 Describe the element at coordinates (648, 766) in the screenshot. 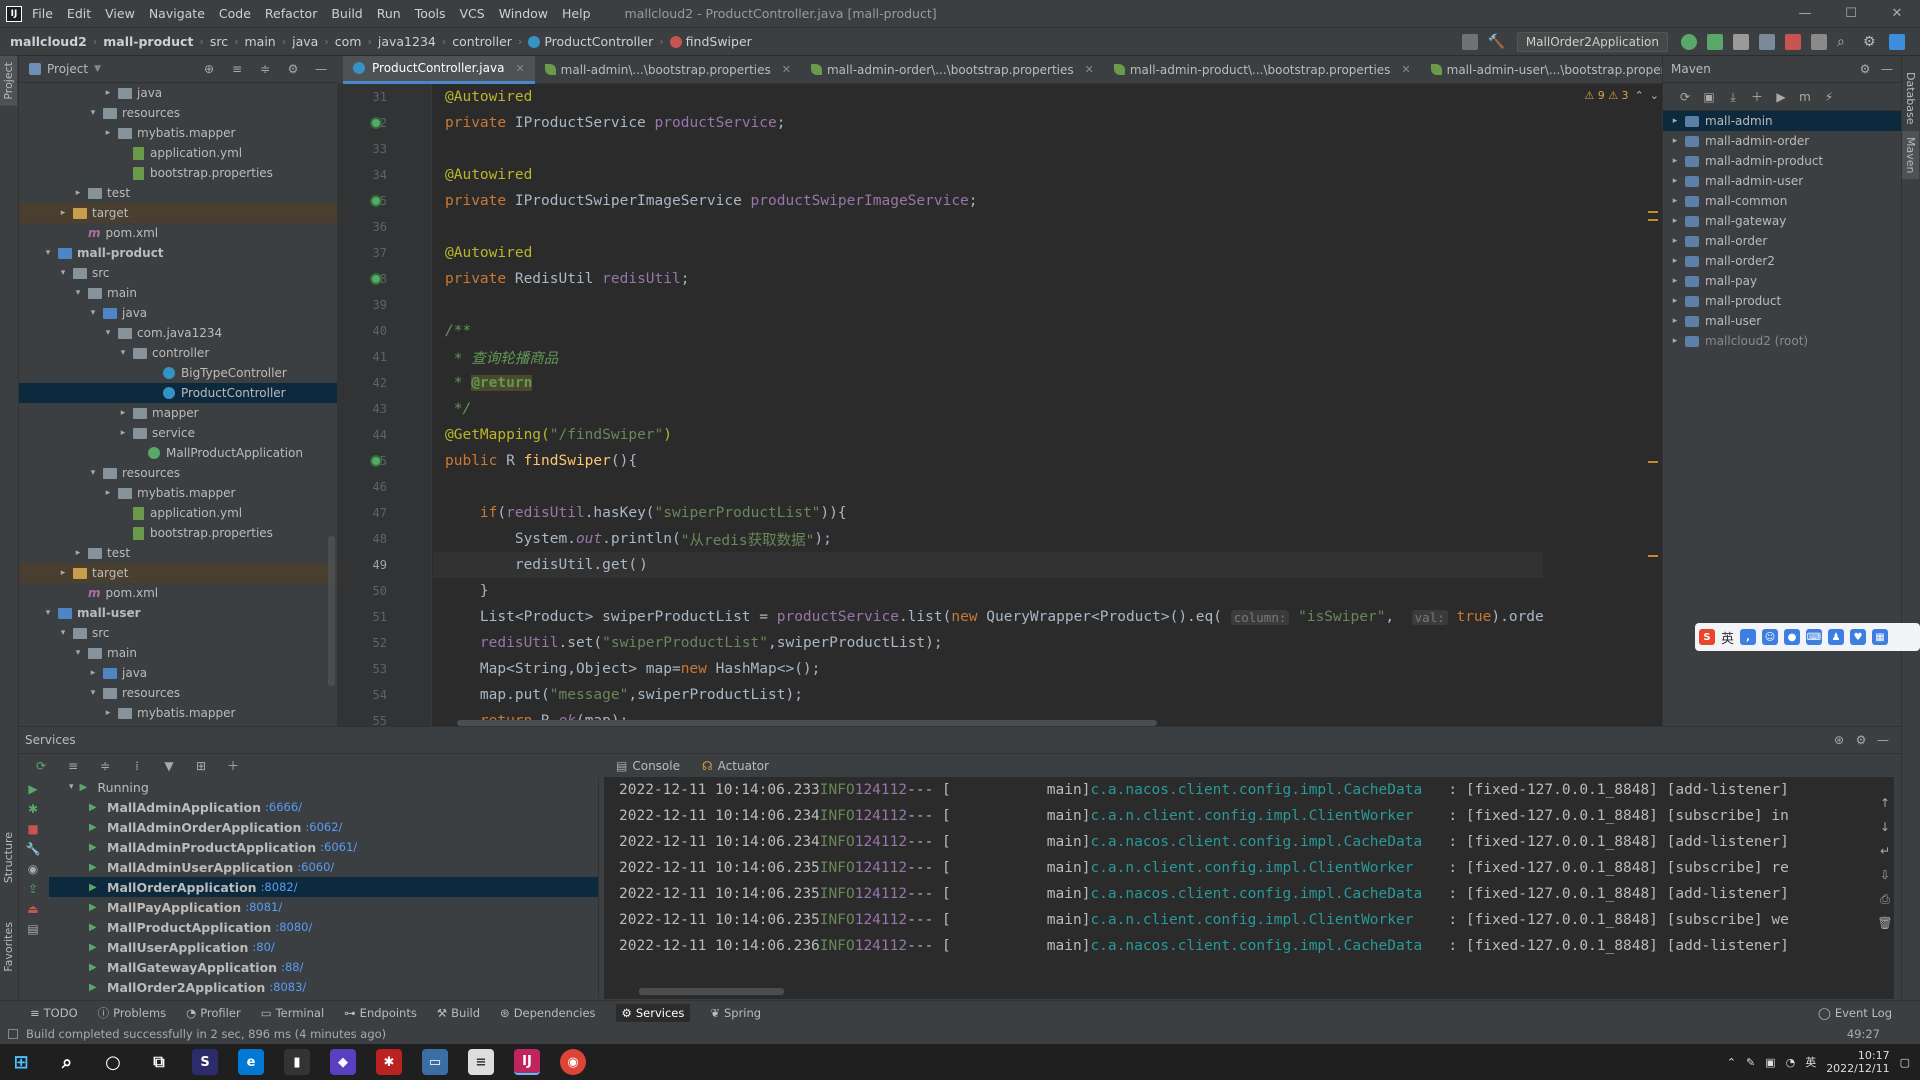

I see `console-tab: ▤ Console` at that location.